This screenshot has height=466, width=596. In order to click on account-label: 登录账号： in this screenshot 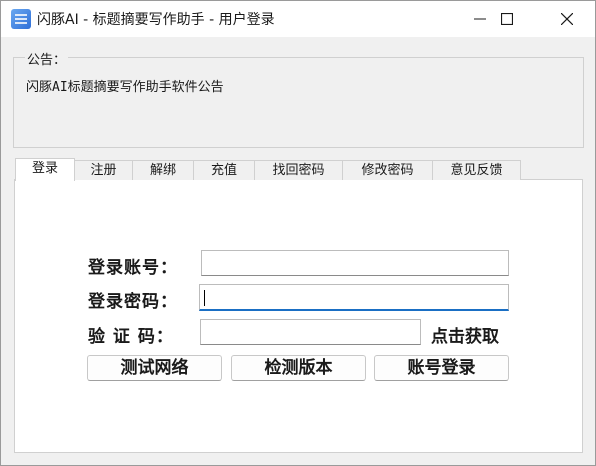, I will do `click(133, 268)`.